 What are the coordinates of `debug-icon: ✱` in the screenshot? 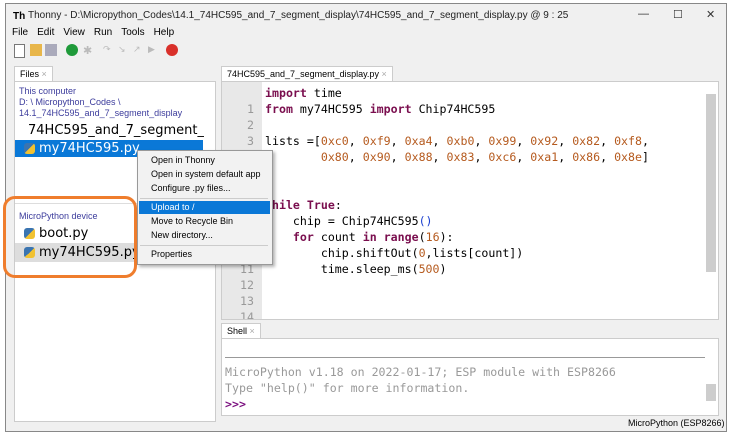 It's located at (89, 50).